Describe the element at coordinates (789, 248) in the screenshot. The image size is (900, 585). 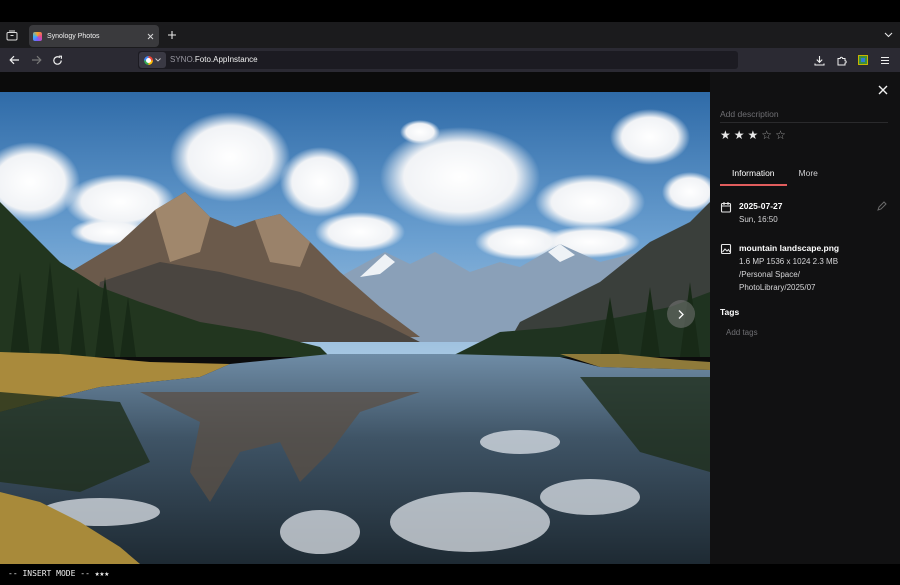
I see `file-name: mountain landscape.png` at that location.